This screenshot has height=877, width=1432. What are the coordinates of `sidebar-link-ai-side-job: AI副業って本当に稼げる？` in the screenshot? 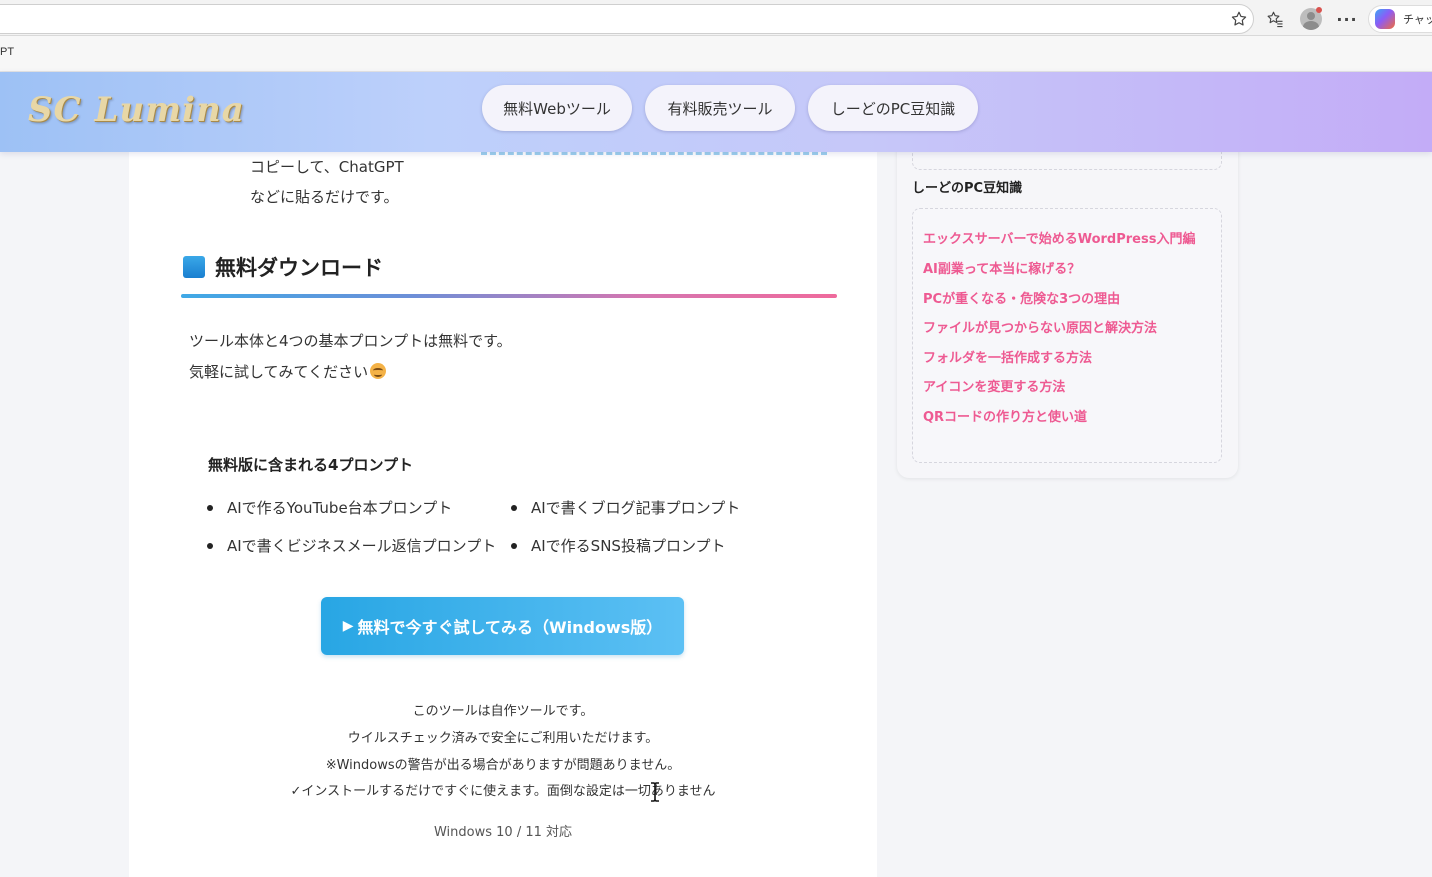 It's located at (1001, 267).